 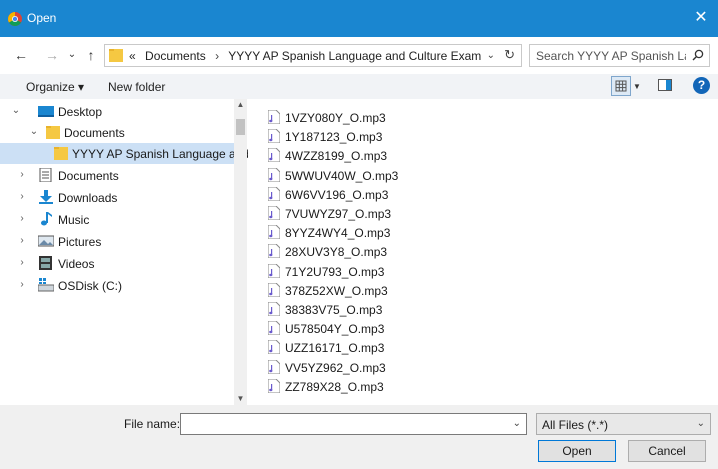 What do you see at coordinates (117, 111) in the screenshot?
I see `tree-item-desktop: ⌄ Desktop` at bounding box center [117, 111].